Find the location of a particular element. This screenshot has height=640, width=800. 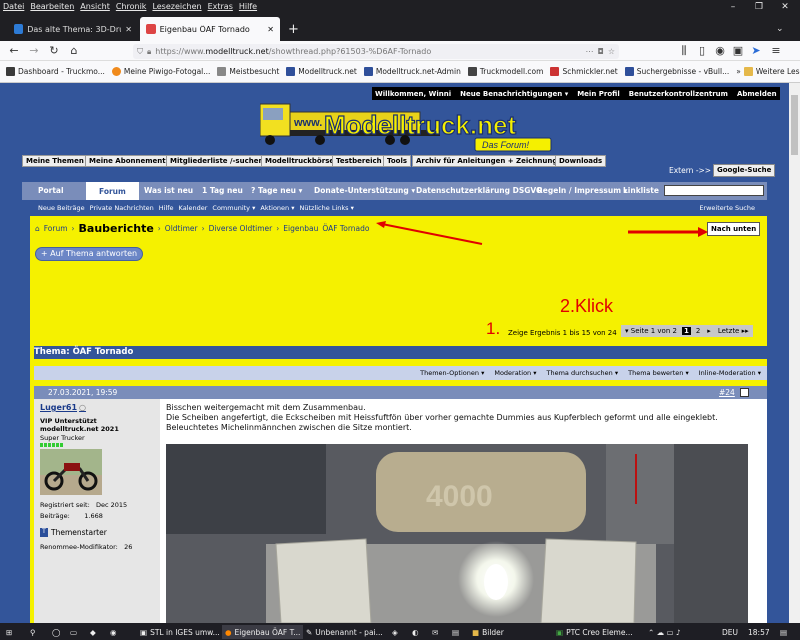

post-number-link: #24 is located at coordinates (727, 392).